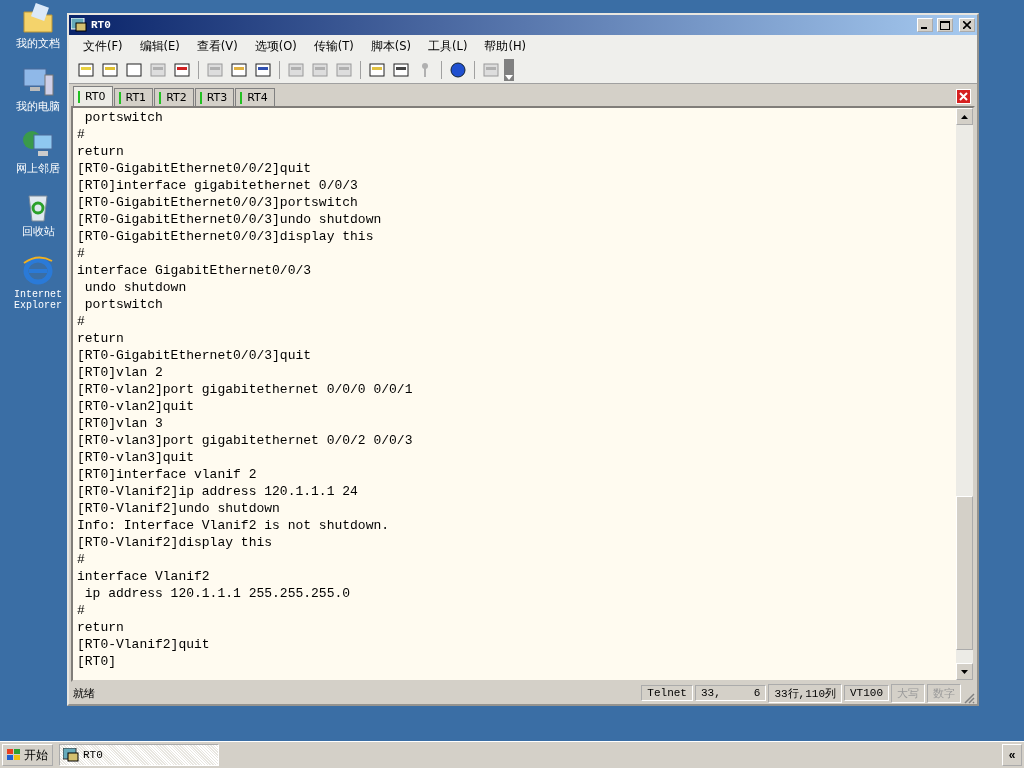 The image size is (1024, 768). Describe the element at coordinates (226, 236) in the screenshot. I see `terminal-line: [RT0-GigabitEthernet0/0/3]display this` at that location.